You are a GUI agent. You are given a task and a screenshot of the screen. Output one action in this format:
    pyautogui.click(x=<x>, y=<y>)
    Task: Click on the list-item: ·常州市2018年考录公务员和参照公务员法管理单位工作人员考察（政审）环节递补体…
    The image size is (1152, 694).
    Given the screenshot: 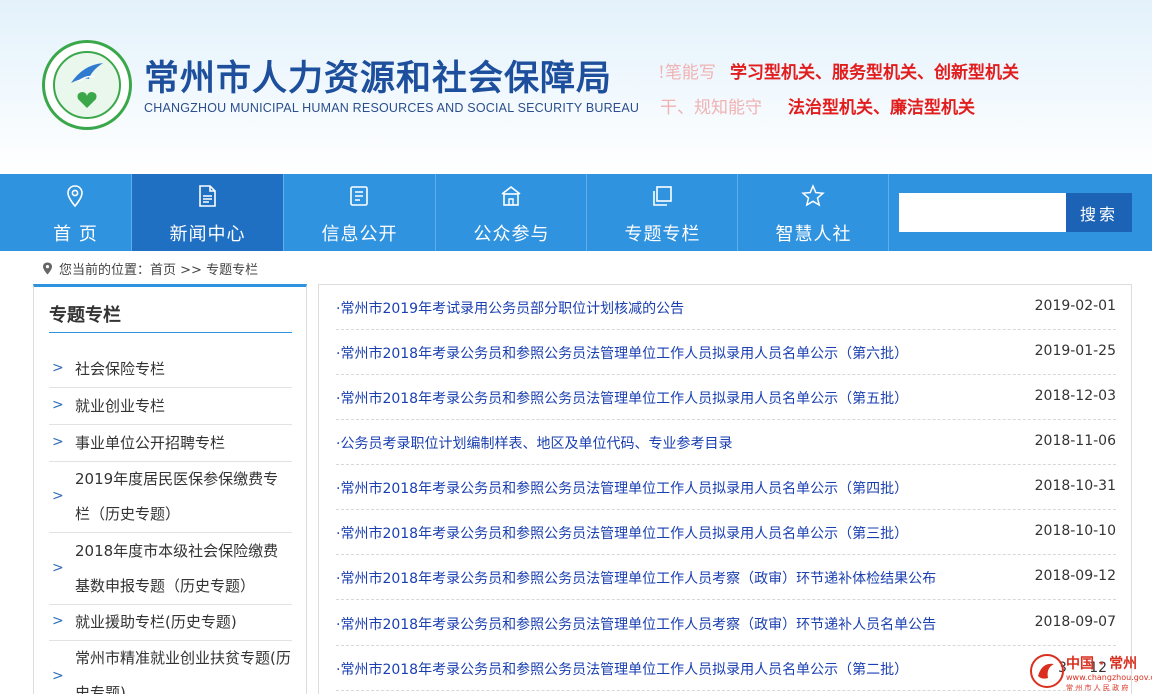 What is the action you would take?
    pyautogui.click(x=726, y=577)
    